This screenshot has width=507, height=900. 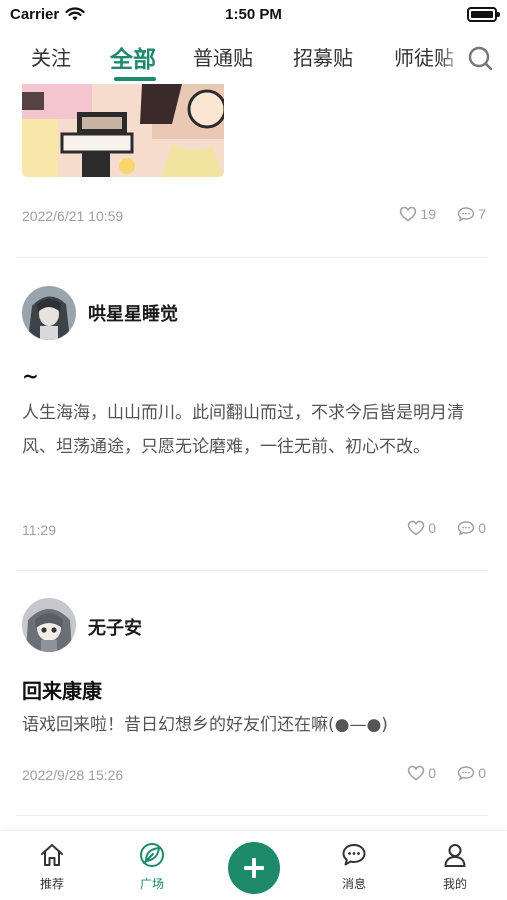 I want to click on user-icon, so click(x=455, y=855).